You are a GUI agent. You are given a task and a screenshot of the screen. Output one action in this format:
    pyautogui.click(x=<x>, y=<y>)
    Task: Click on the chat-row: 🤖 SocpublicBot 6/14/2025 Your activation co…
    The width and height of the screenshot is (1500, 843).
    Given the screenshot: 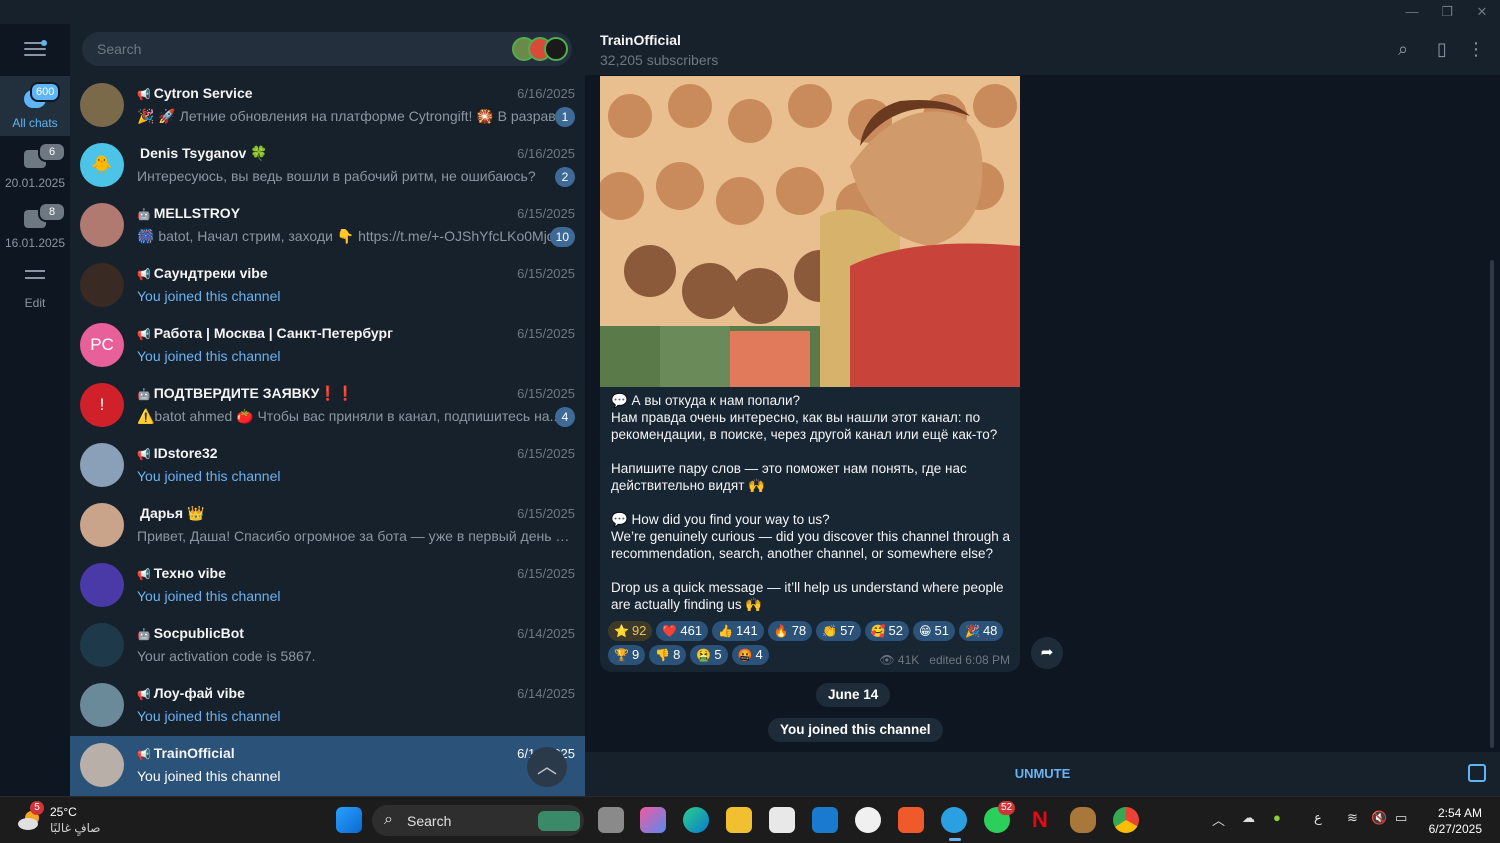 What is the action you would take?
    pyautogui.click(x=327, y=646)
    